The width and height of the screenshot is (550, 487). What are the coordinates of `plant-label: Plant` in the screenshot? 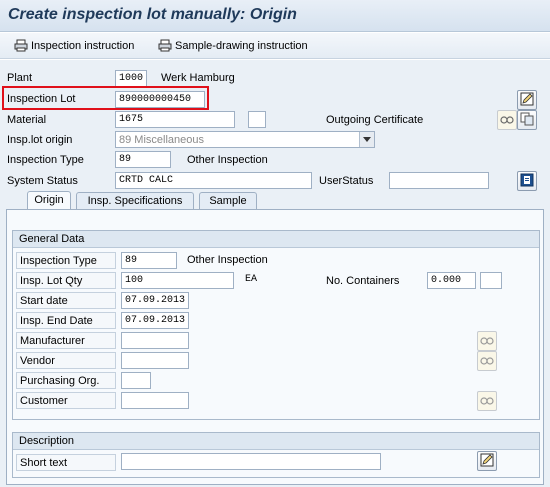 It's located at (20, 78).